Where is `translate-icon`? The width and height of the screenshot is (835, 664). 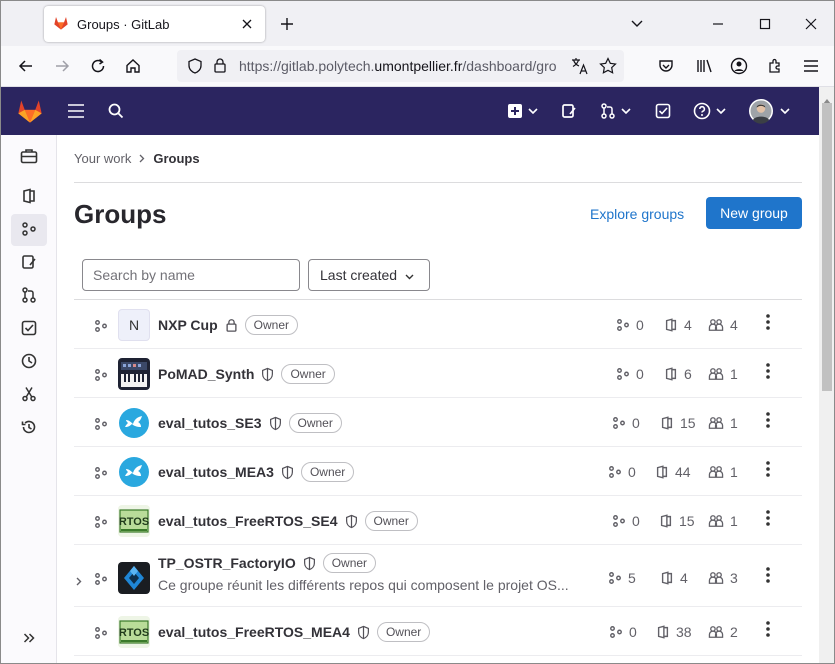 translate-icon is located at coordinates (580, 67).